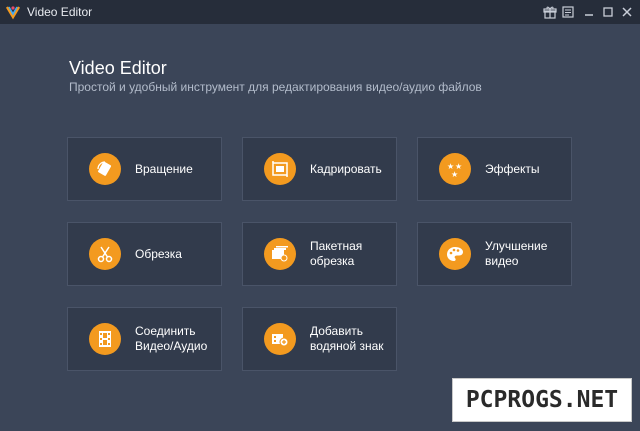 This screenshot has height=431, width=640. I want to click on scissors-icon, so click(105, 254).